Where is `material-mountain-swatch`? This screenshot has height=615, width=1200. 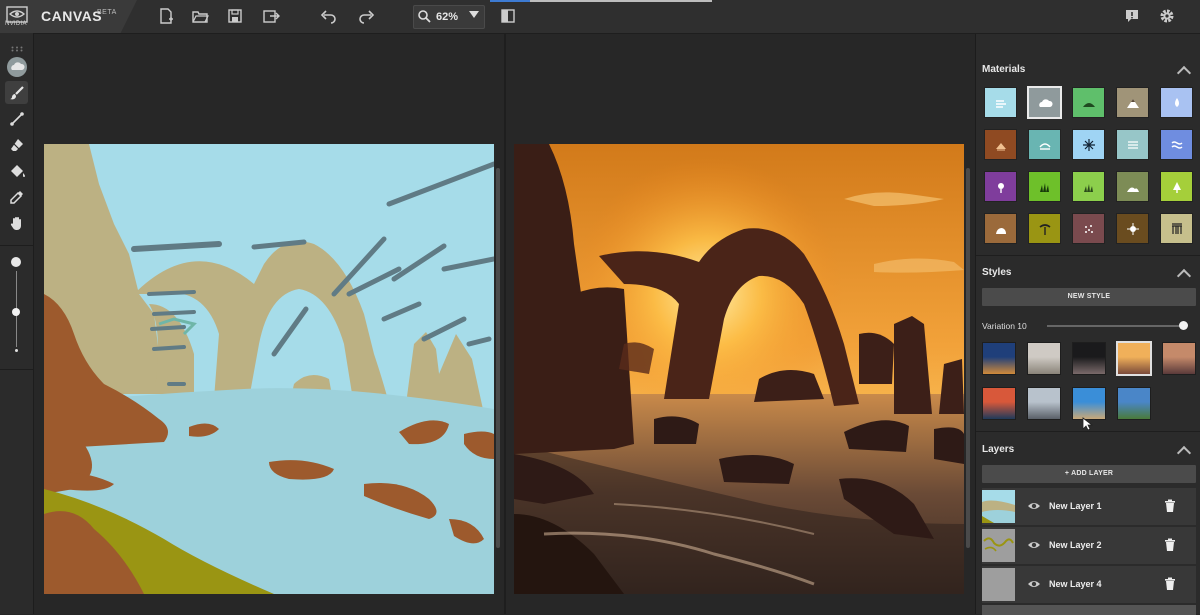 material-mountain-swatch is located at coordinates (1132, 102).